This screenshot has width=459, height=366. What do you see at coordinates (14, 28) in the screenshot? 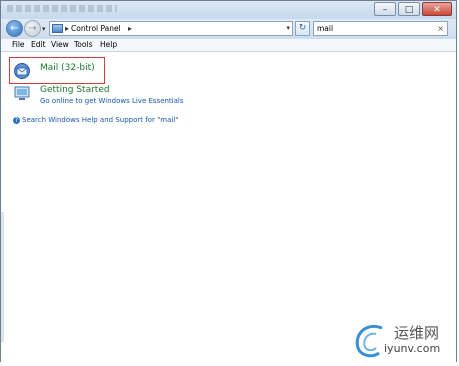
I see `back-button: ←` at bounding box center [14, 28].